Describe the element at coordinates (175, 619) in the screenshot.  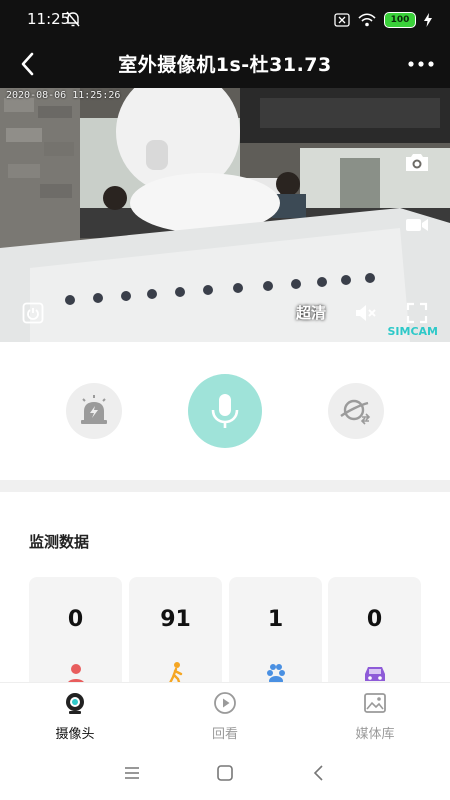
I see `stat-value: 91` at that location.